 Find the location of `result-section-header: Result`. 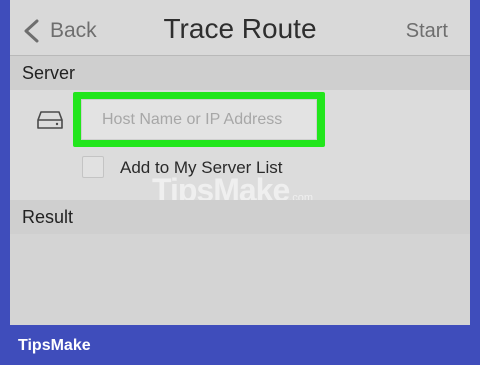

result-section-header: Result is located at coordinates (240, 217).